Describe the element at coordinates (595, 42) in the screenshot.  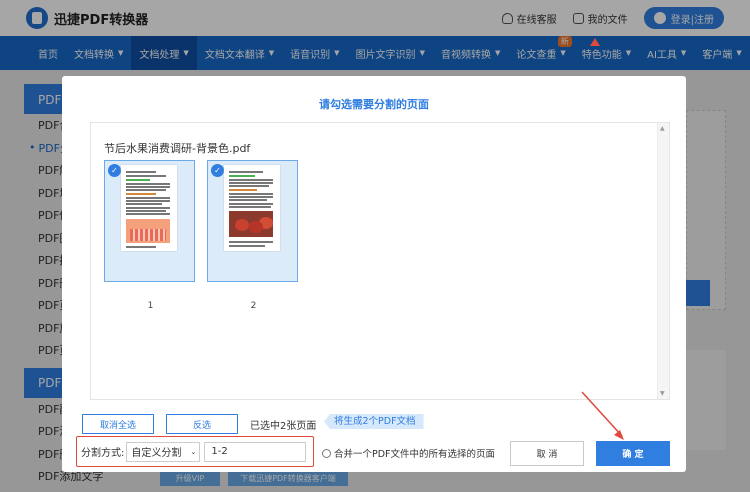
I see `ai-tool-marker` at that location.